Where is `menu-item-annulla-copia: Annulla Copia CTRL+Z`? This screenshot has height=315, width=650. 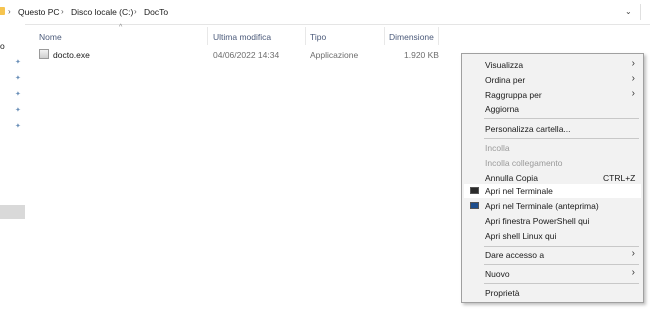 menu-item-annulla-copia: Annulla Copia CTRL+Z is located at coordinates (552, 178).